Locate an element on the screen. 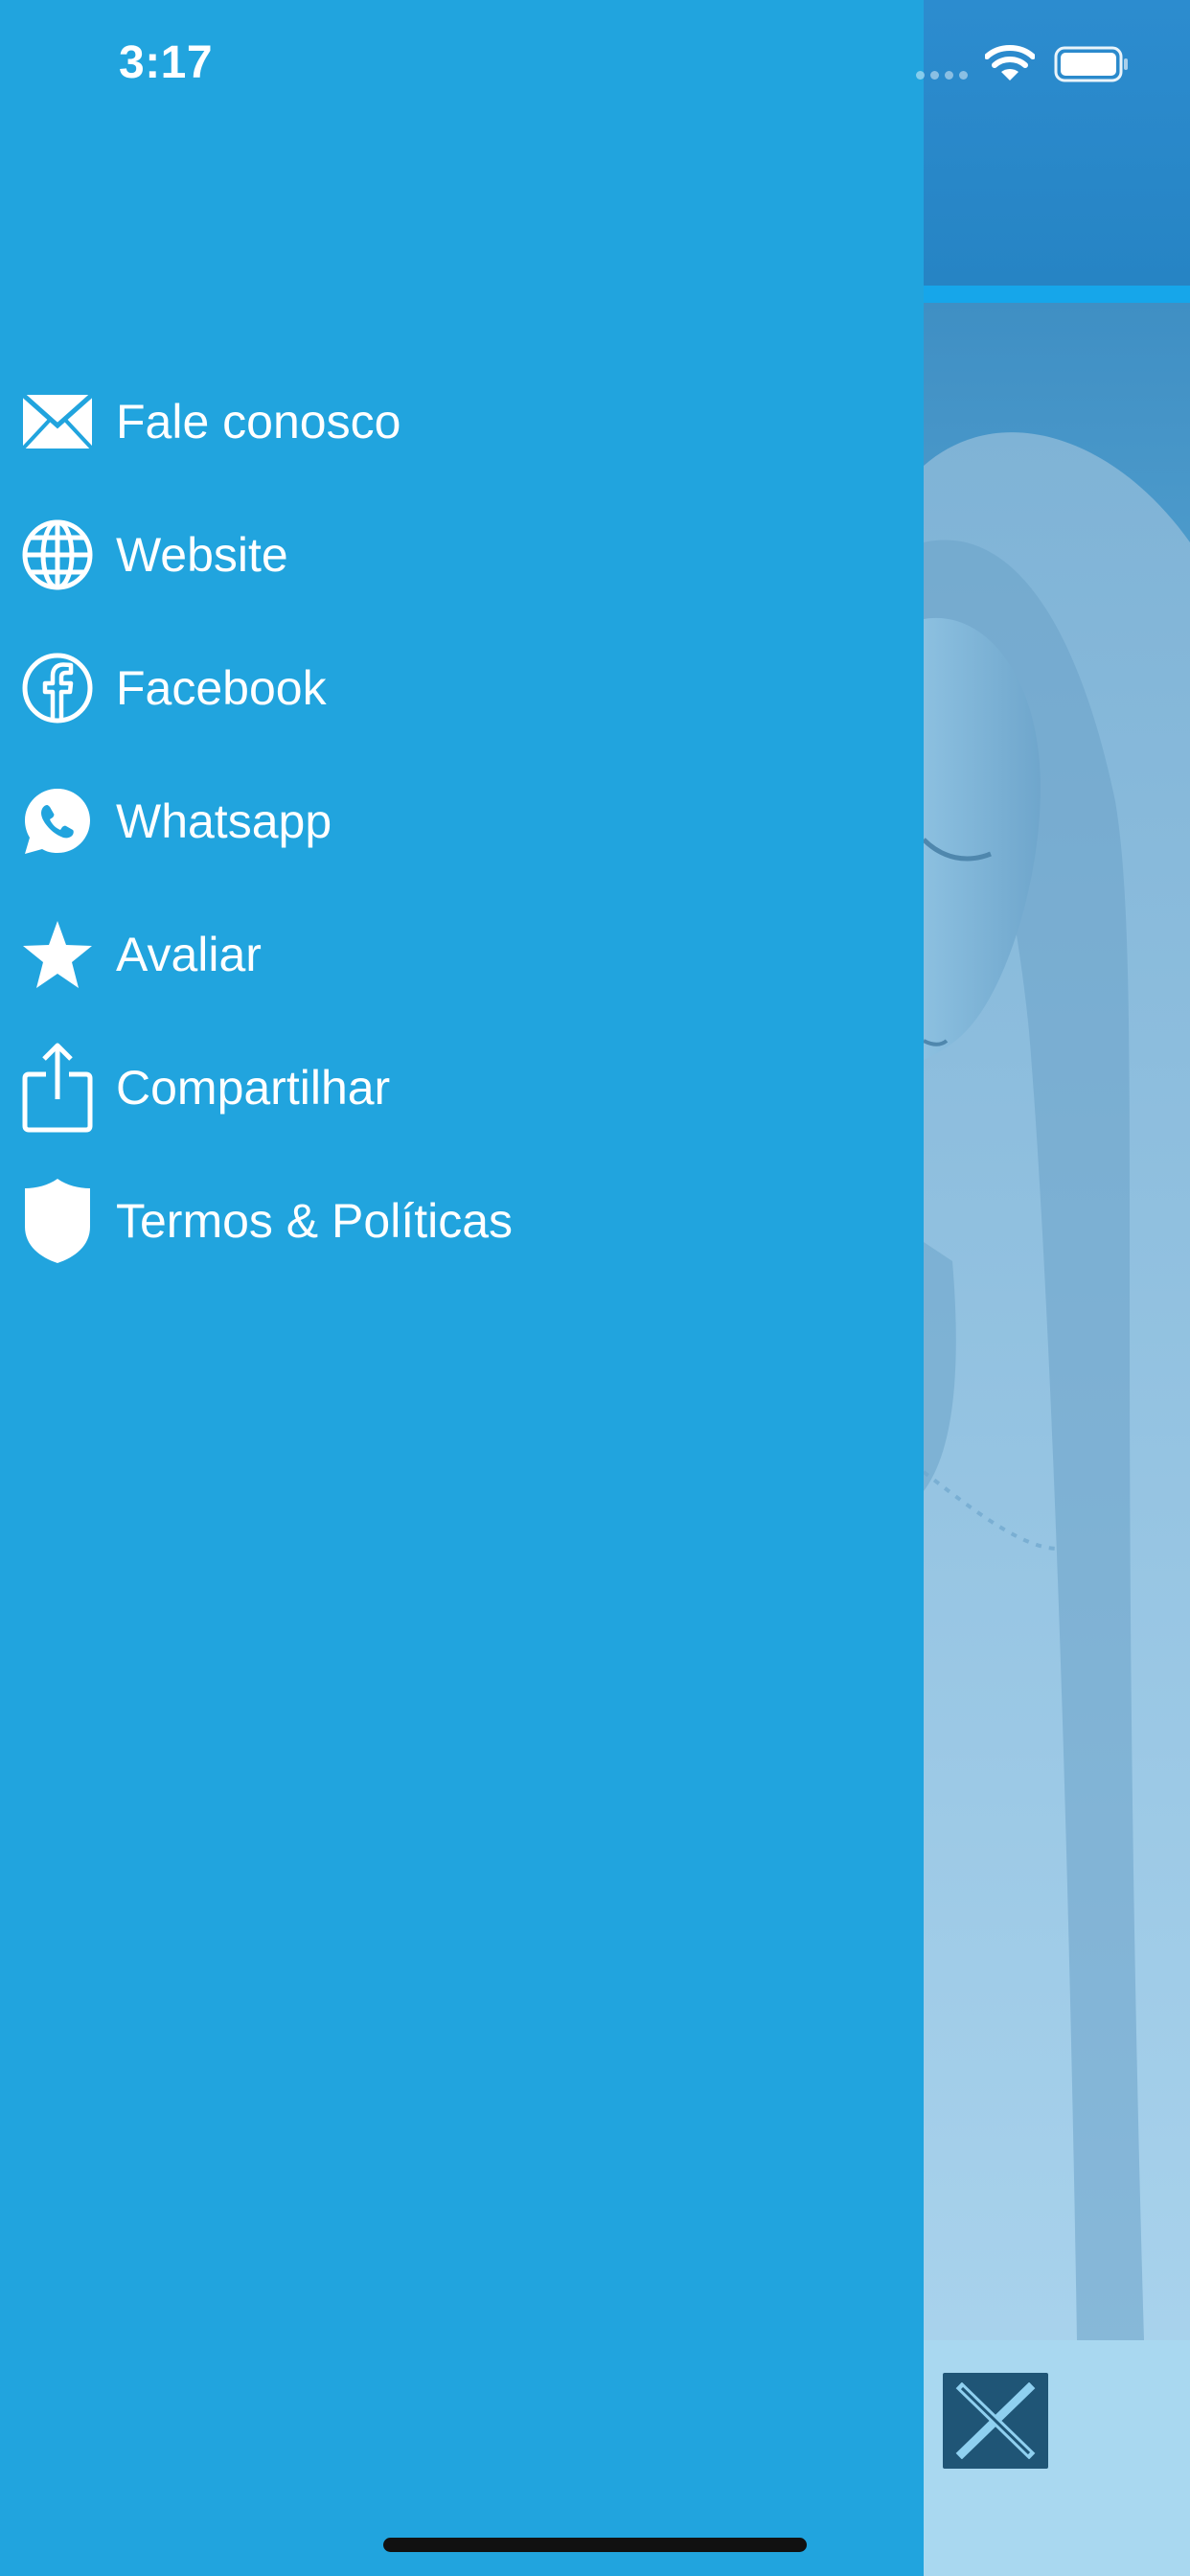  menu-item-website: Website is located at coordinates (462, 554).